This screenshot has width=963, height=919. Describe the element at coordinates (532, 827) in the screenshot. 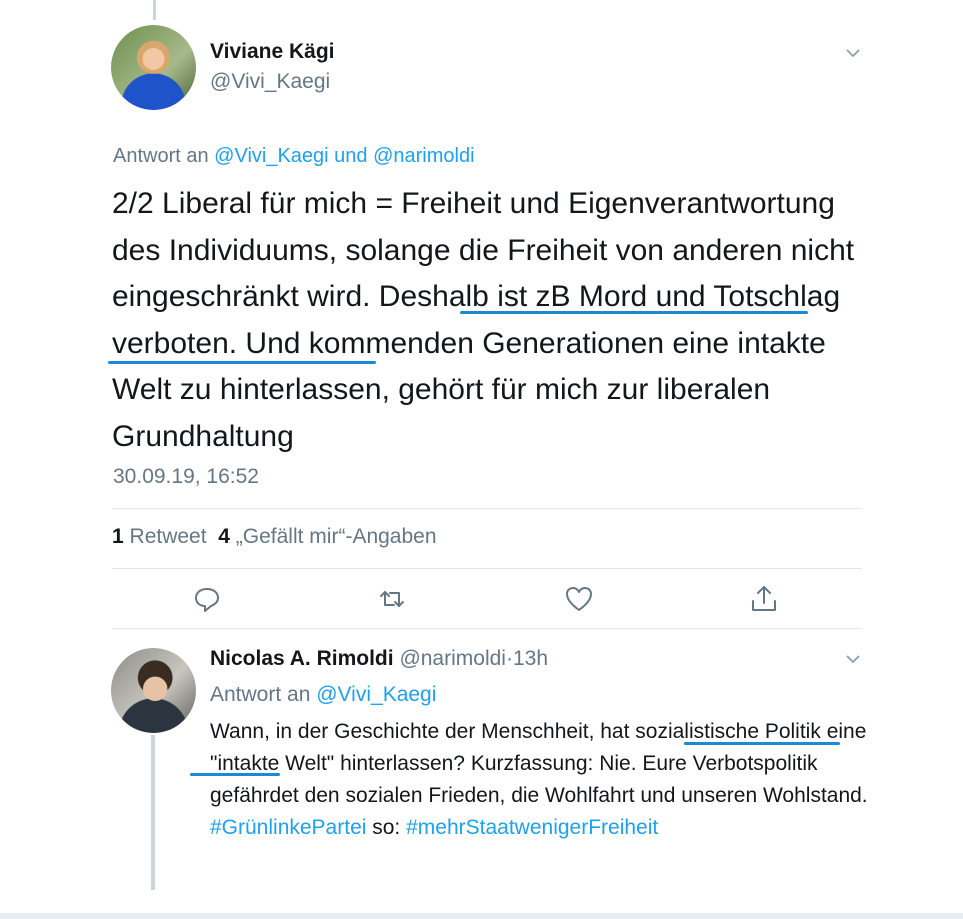

I see `hashtag-link: #mehrStaatwenigerFreiheit` at that location.